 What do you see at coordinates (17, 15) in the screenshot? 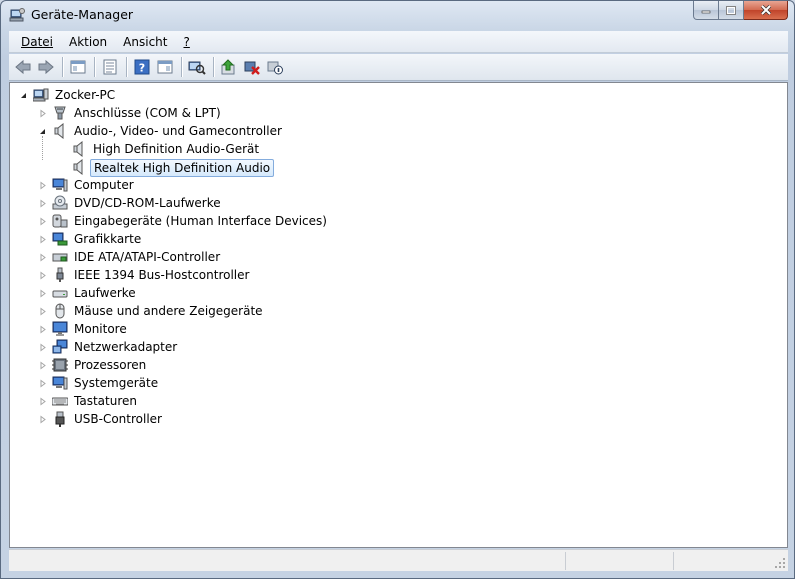
I see `device-manager-icon` at bounding box center [17, 15].